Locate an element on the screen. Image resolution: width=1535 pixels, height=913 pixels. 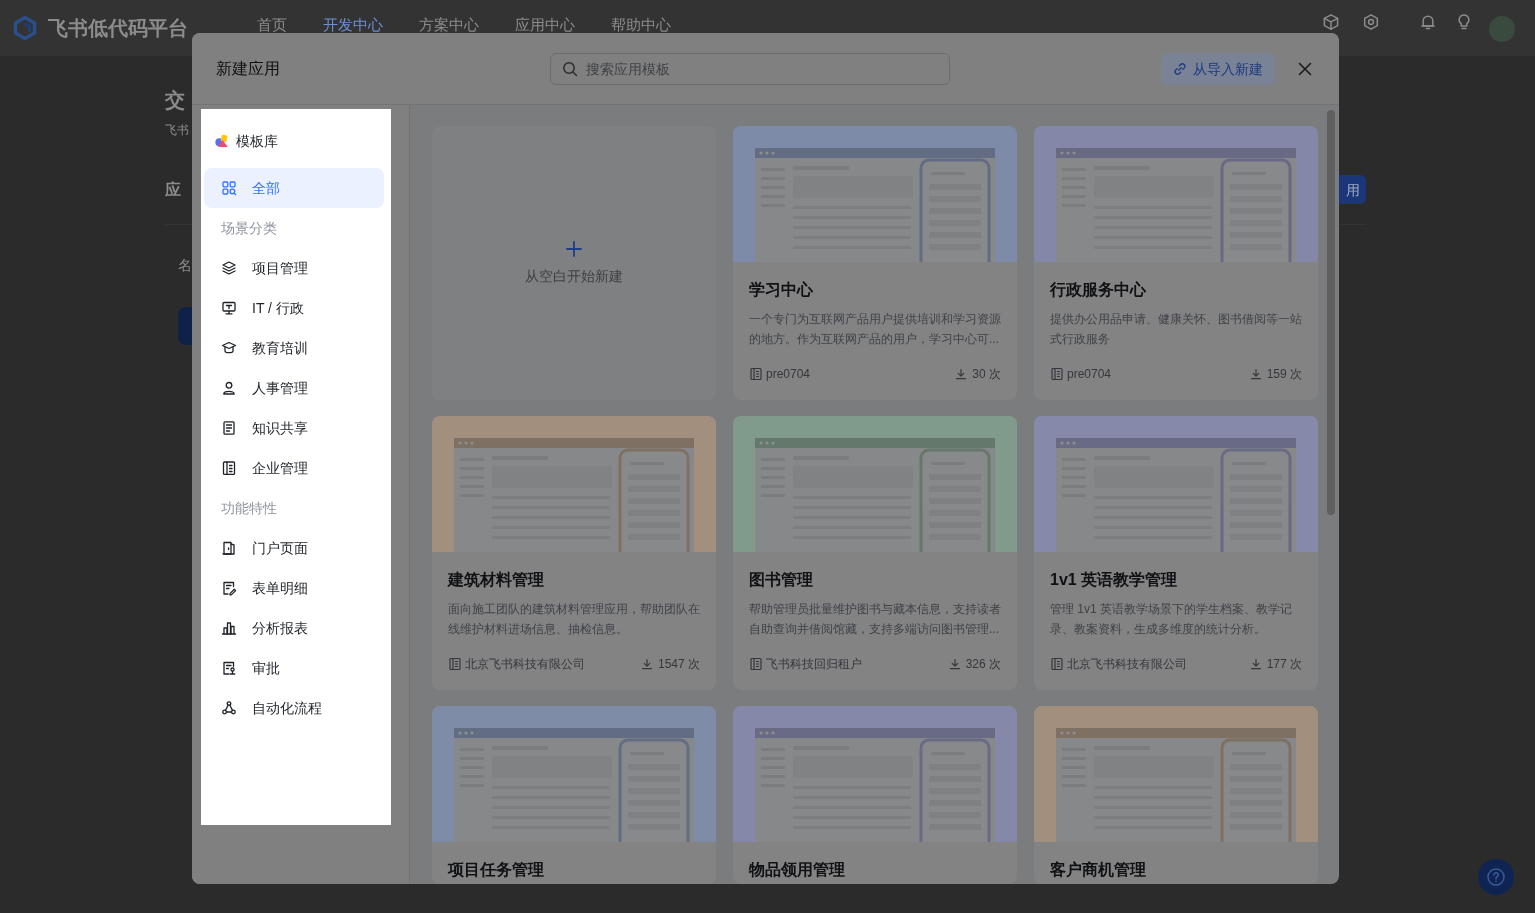
close-icon is located at coordinates (1305, 68).